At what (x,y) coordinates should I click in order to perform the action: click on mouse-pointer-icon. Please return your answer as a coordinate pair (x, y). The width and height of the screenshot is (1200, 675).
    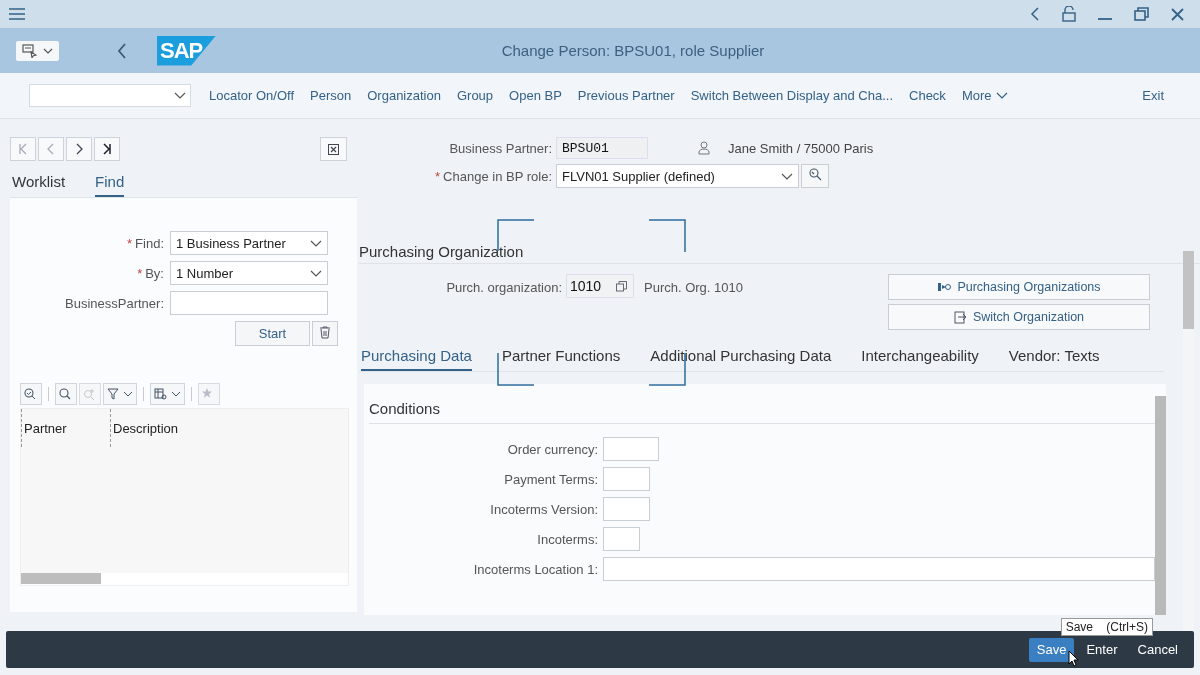
    Looking at the image, I should click on (1074, 658).